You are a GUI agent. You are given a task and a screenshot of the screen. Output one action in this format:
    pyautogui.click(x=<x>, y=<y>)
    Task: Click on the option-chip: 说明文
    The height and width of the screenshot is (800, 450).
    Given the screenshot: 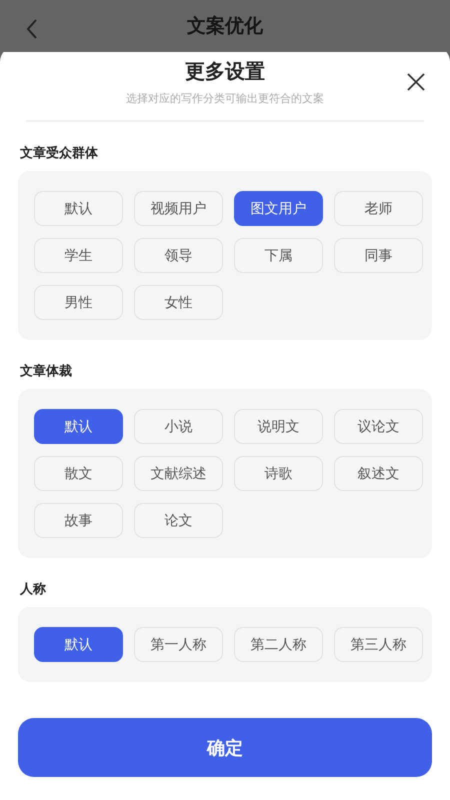 What is the action you would take?
    pyautogui.click(x=278, y=426)
    